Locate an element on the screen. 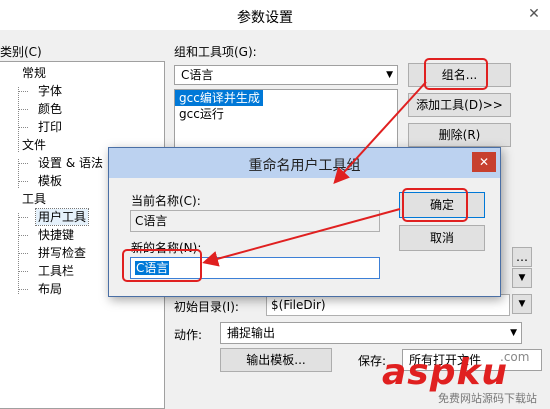  watermark-domain: .com is located at coordinates (515, 357).